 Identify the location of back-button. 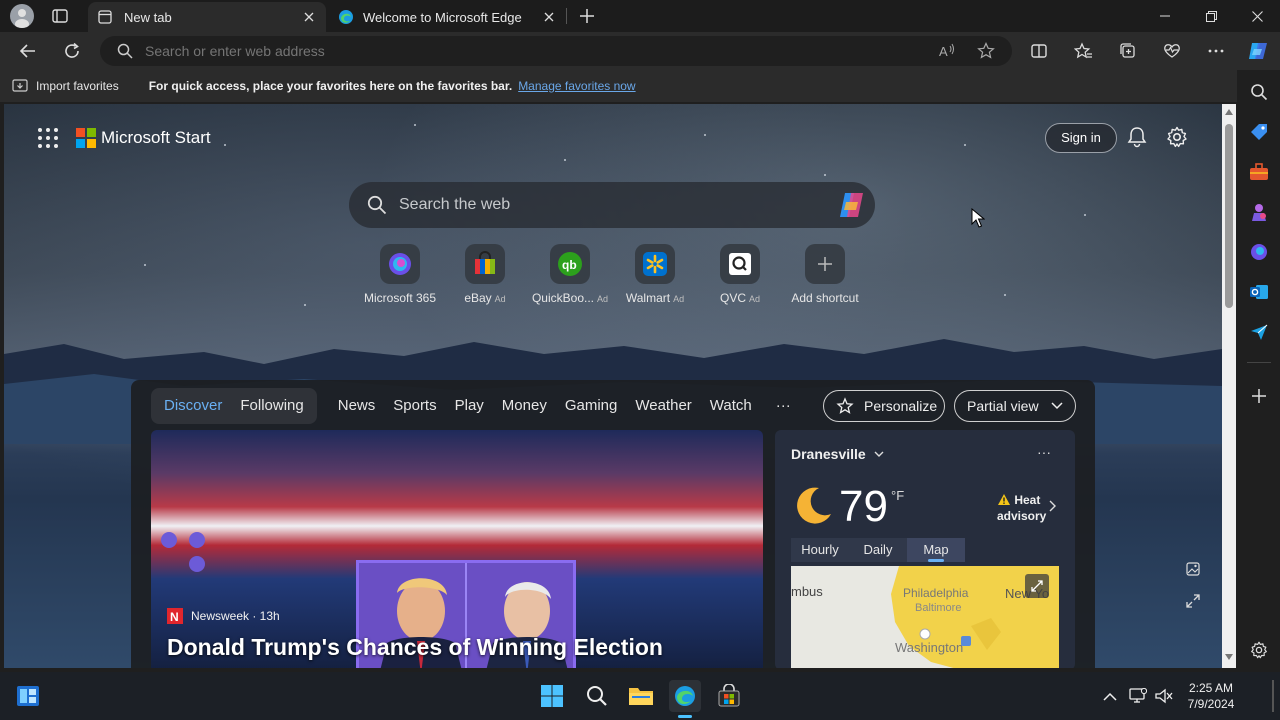
(28, 51).